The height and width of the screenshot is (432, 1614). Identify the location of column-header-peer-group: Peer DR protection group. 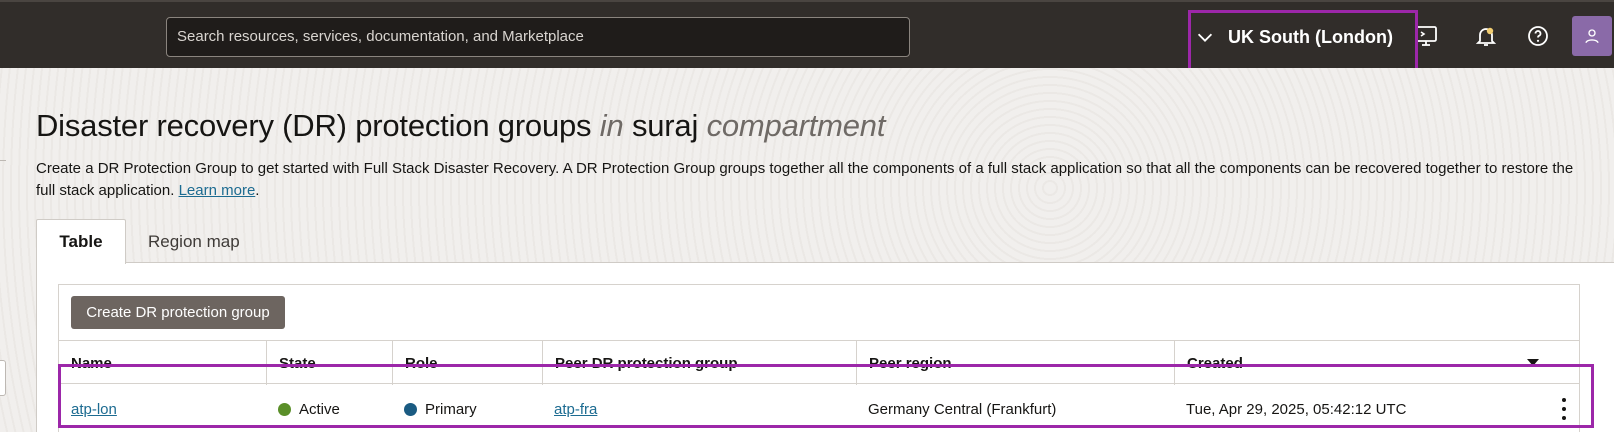
(699, 363).